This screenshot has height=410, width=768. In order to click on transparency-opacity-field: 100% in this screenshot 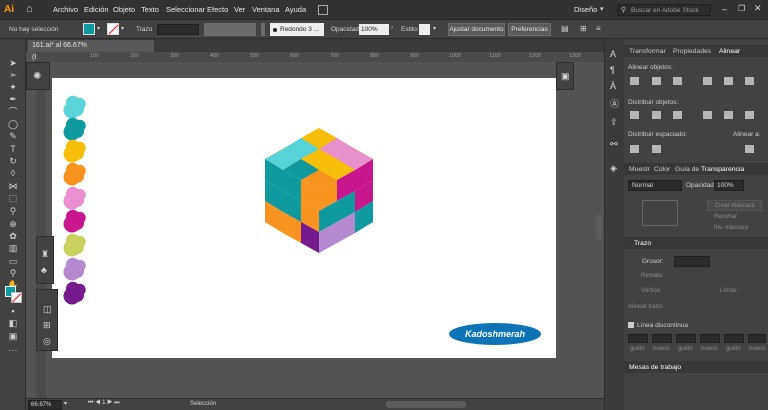, I will do `click(729, 185)`.